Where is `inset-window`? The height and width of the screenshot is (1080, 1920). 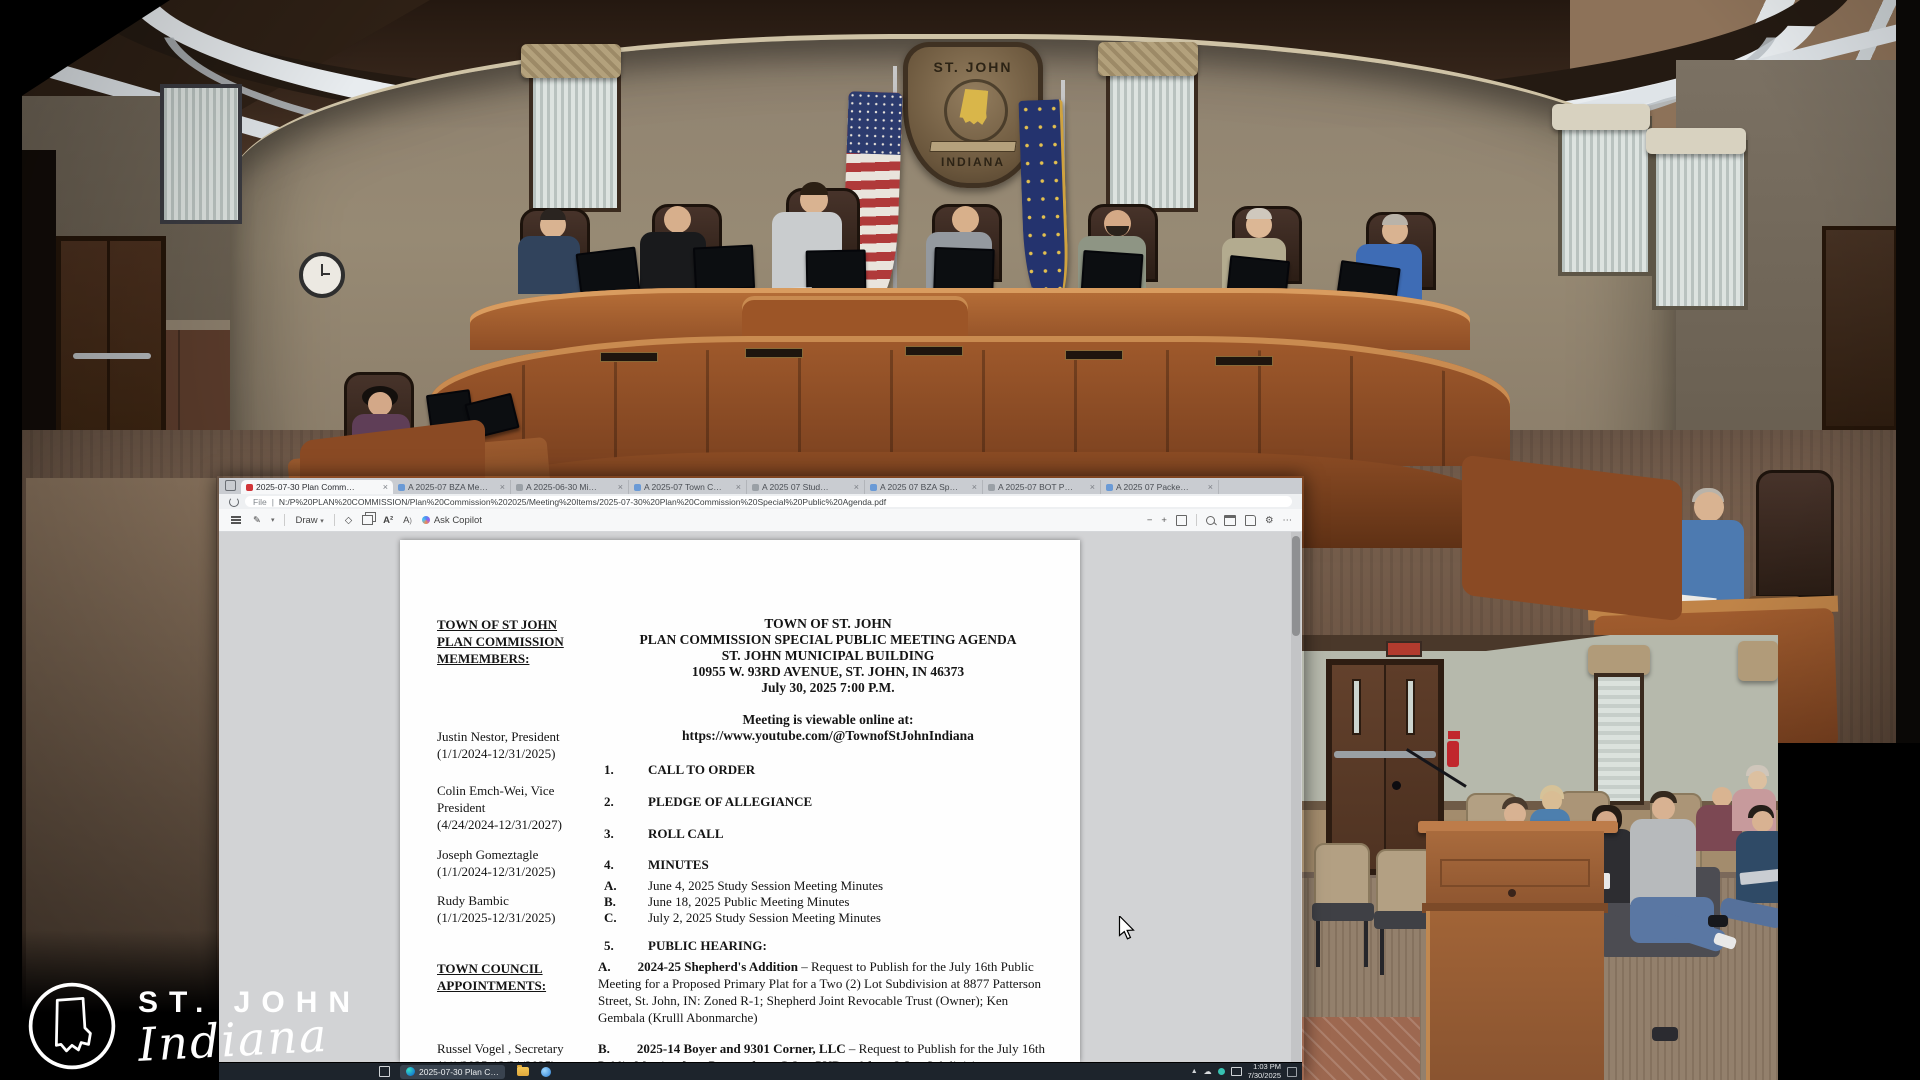 inset-window is located at coordinates (1619, 739).